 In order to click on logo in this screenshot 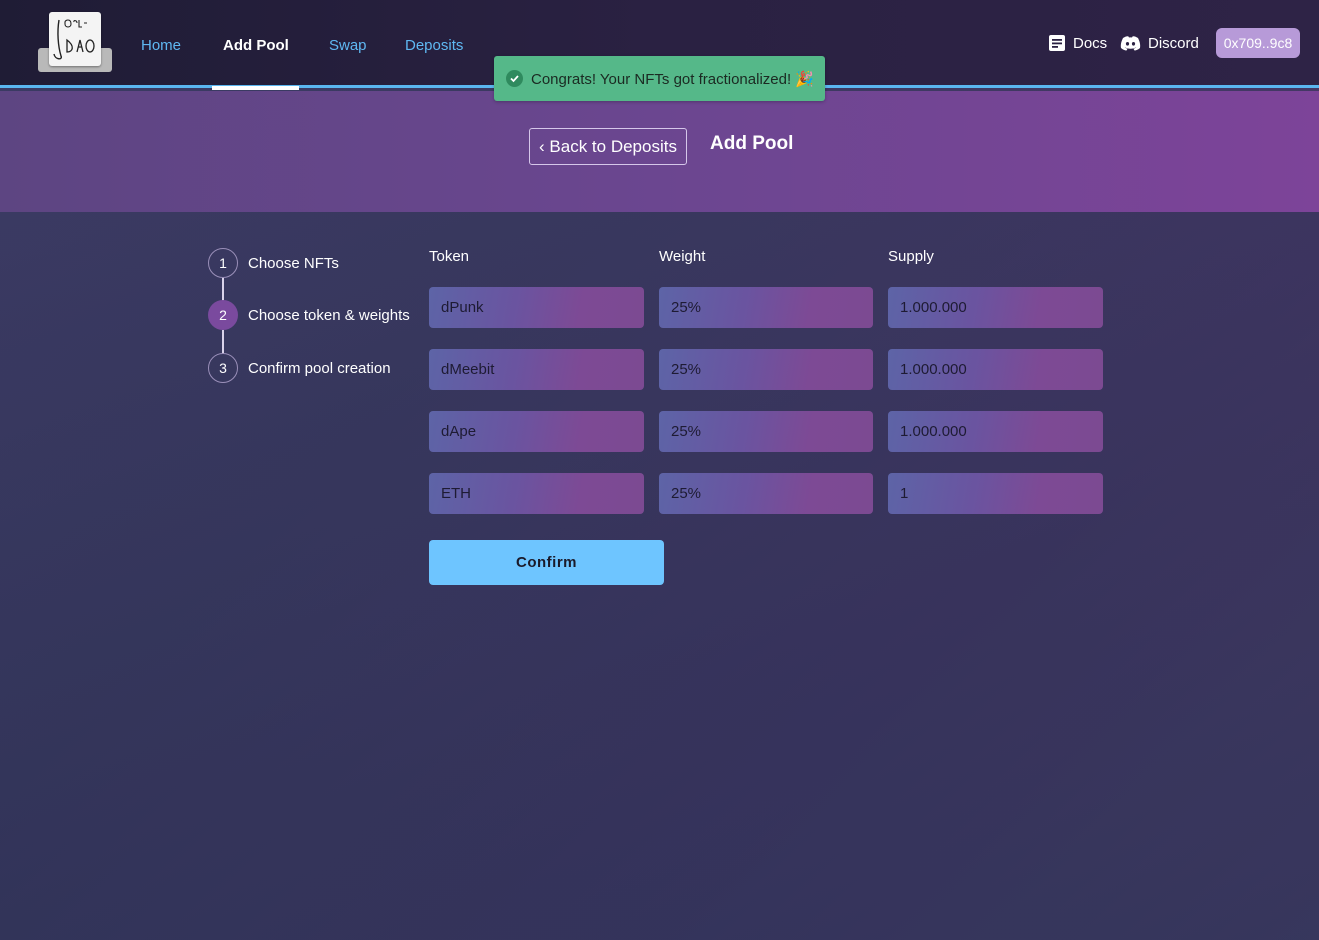, I will do `click(75, 42)`.